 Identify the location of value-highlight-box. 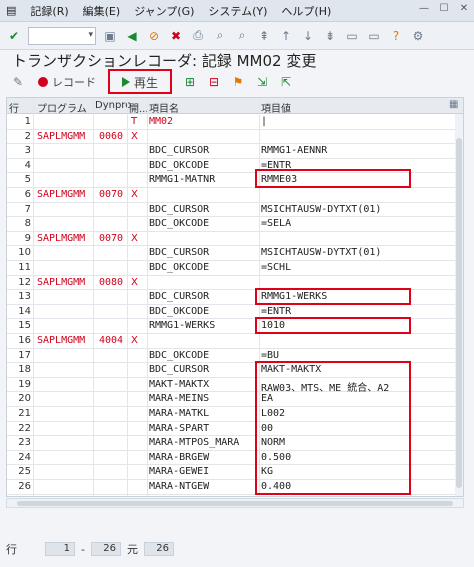
(333, 296).